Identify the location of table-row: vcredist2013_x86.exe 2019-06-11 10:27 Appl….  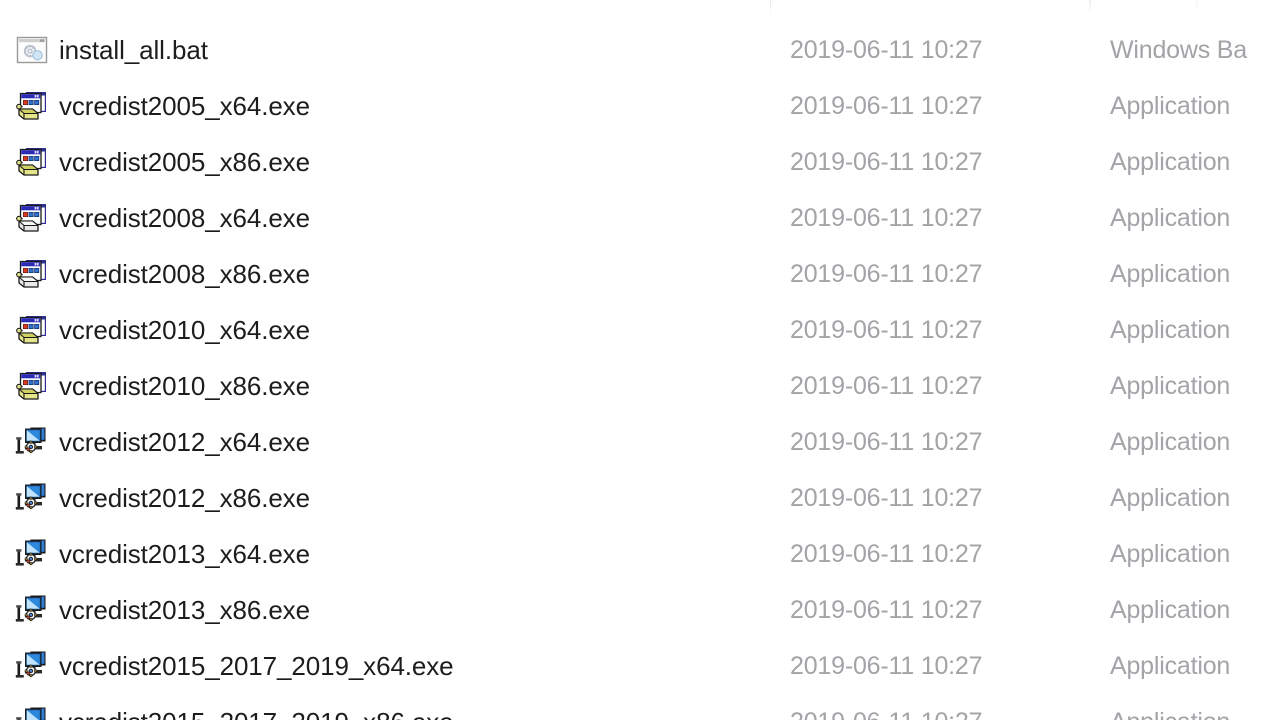
(640, 610).